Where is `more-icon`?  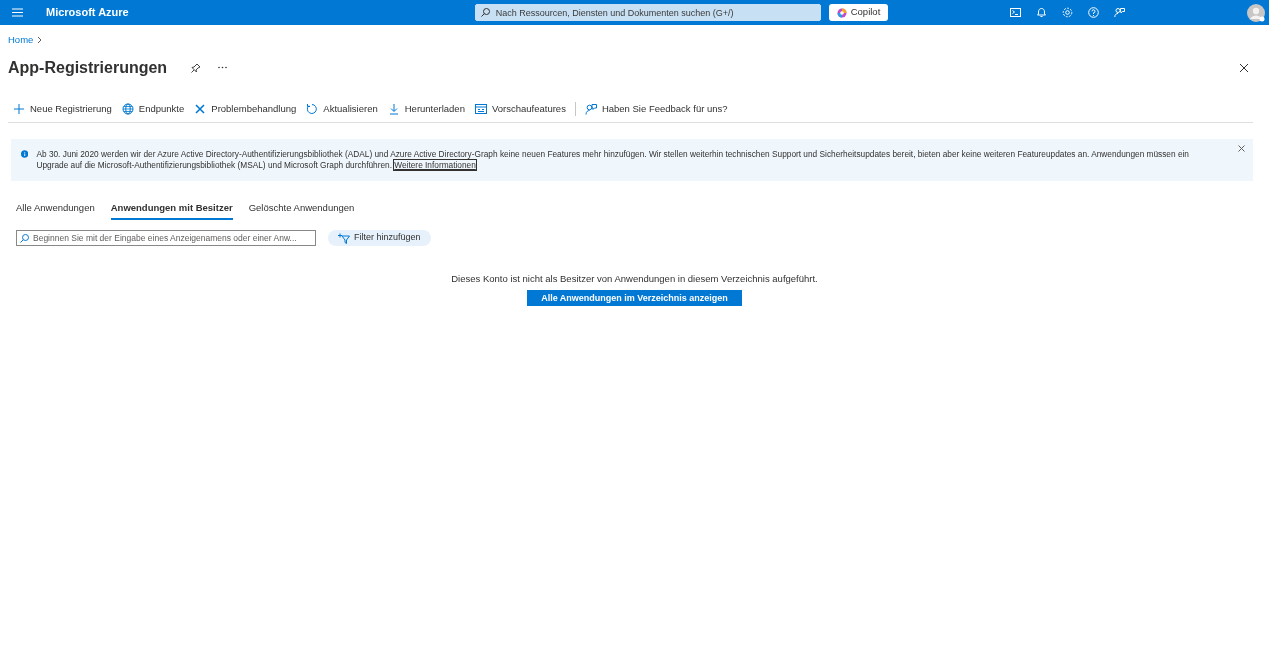 more-icon is located at coordinates (222, 68).